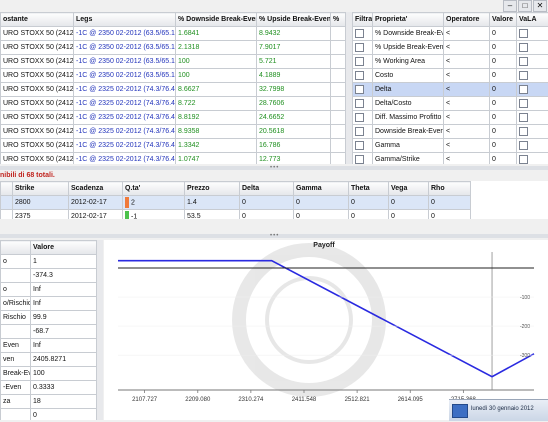 This screenshot has height=422, width=548. What do you see at coordinates (450, 118) in the screenshot?
I see `filter-row: Diff. Massimo Profitto - Rischio<0` at bounding box center [450, 118].